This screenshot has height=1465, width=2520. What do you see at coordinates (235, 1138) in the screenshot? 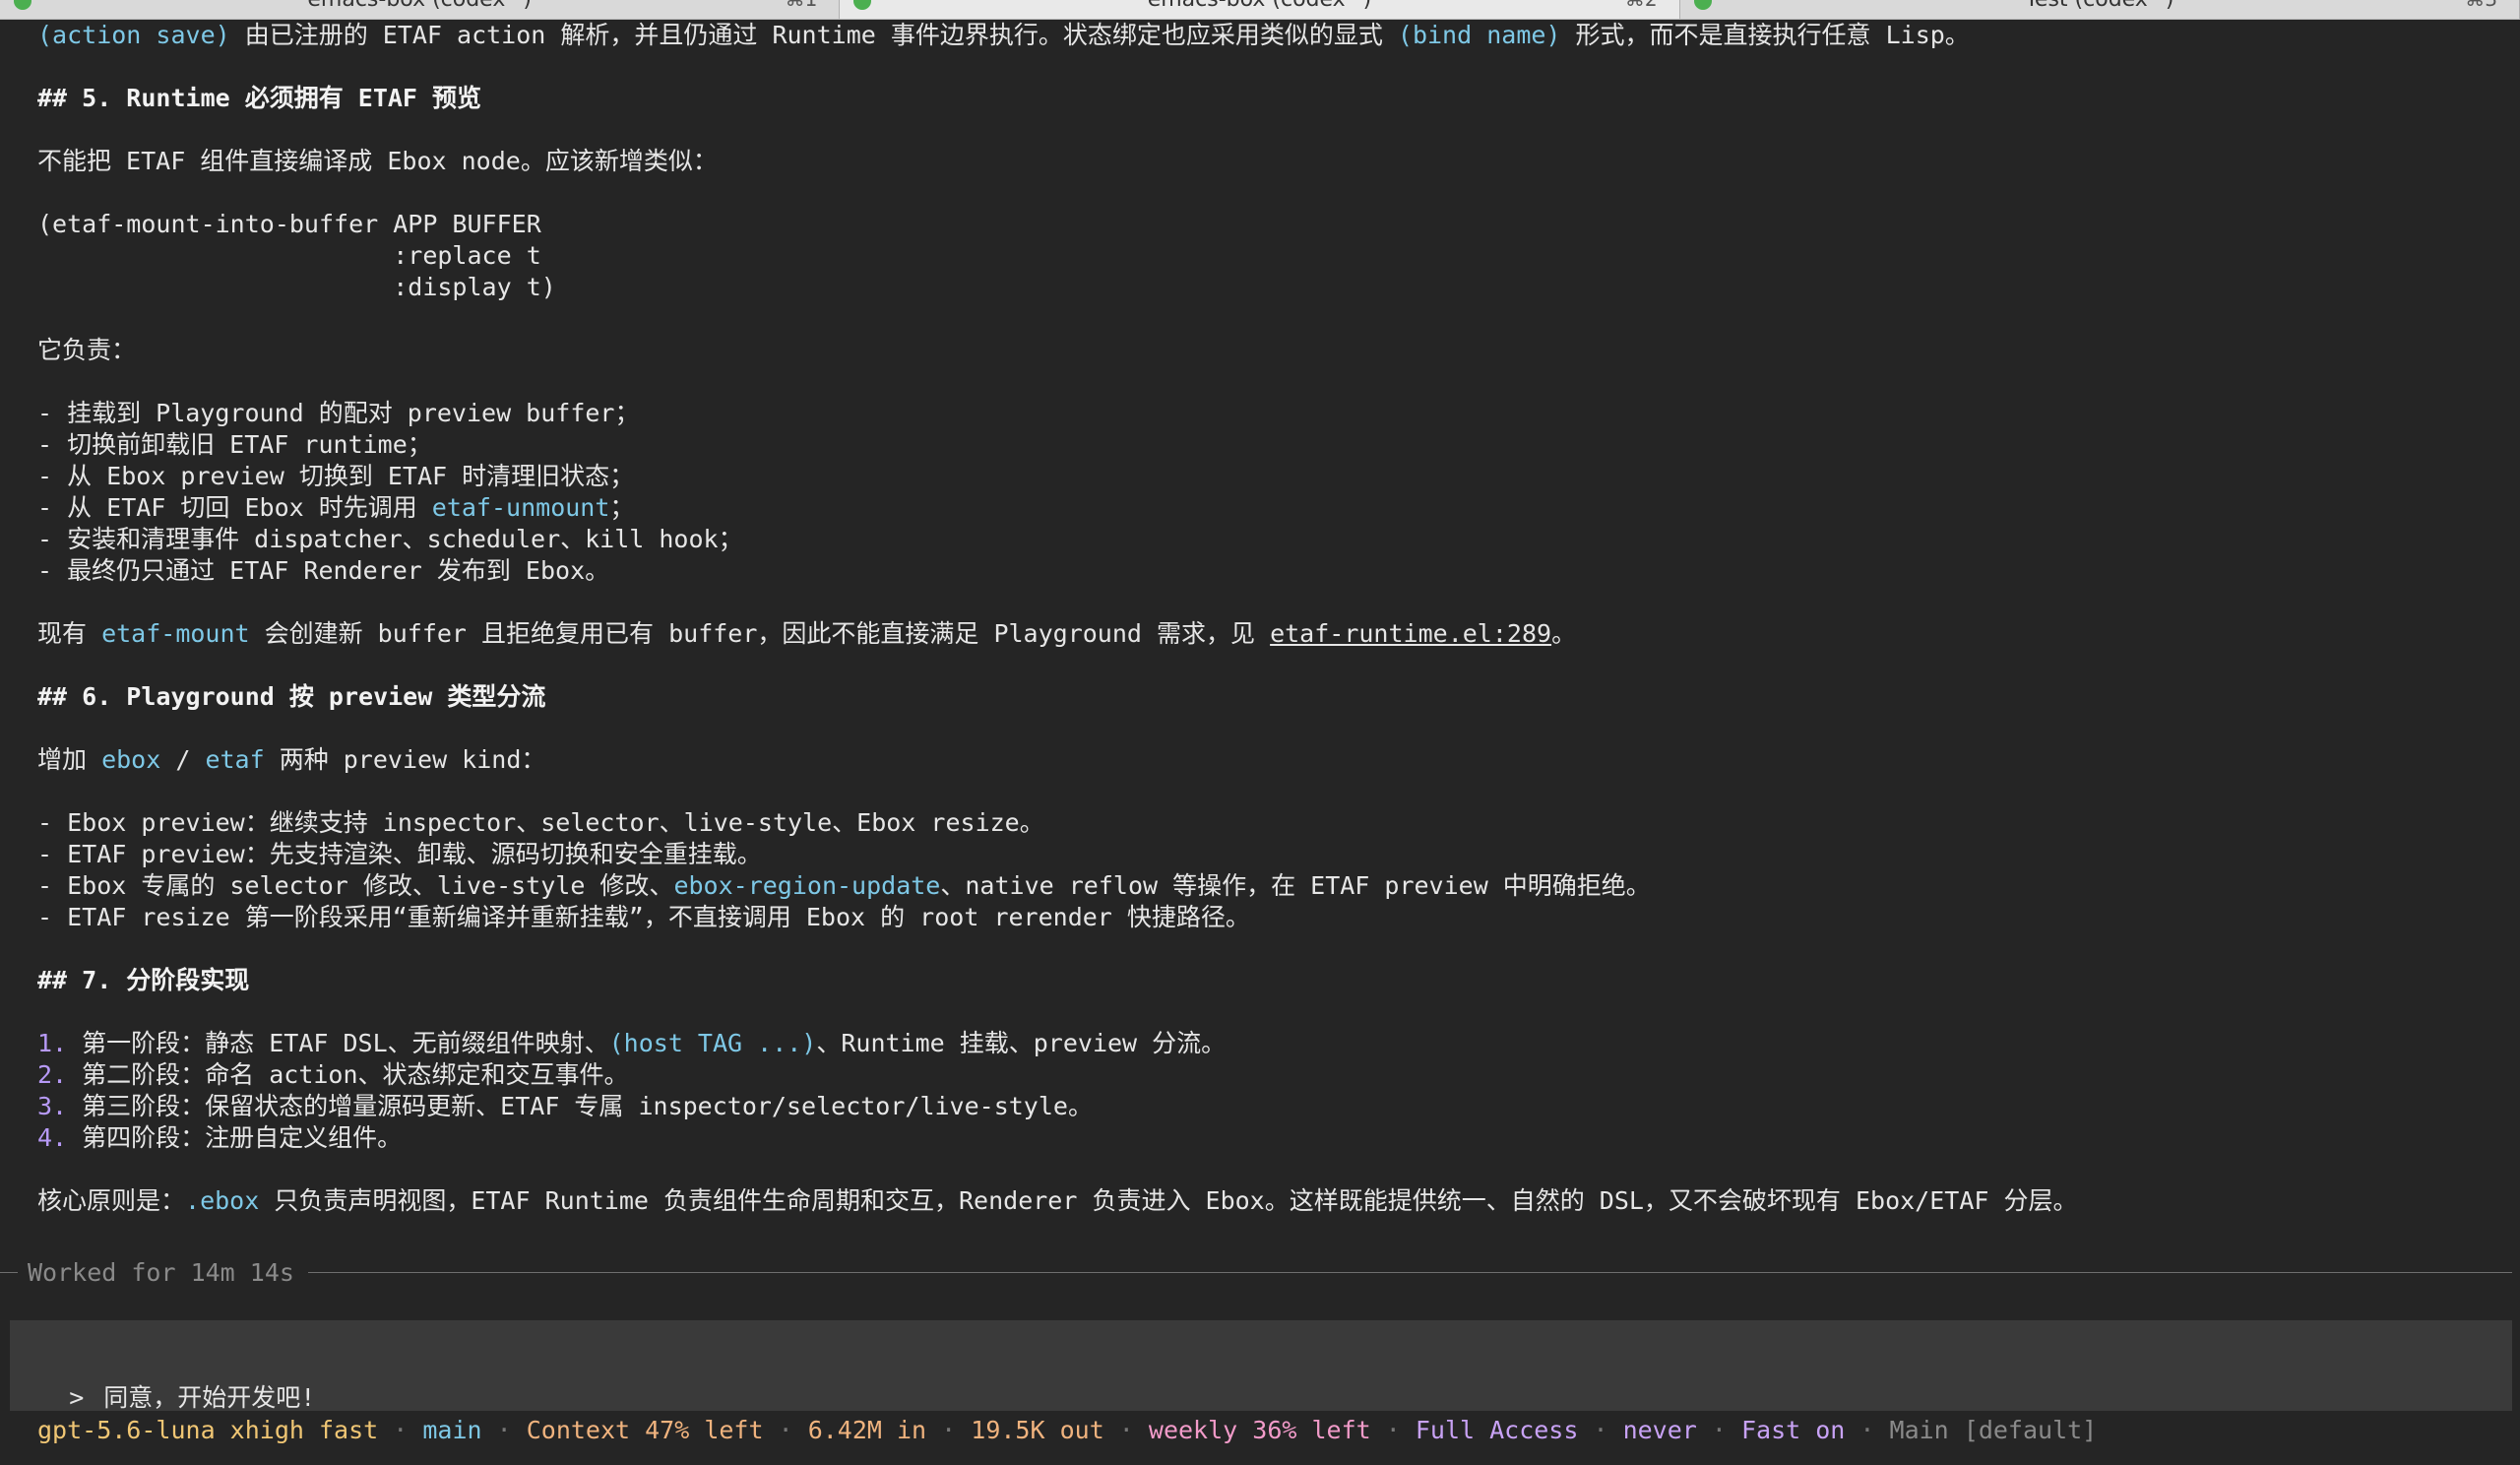
I see `text-span: 第四阶段：注册自定义组件。` at bounding box center [235, 1138].